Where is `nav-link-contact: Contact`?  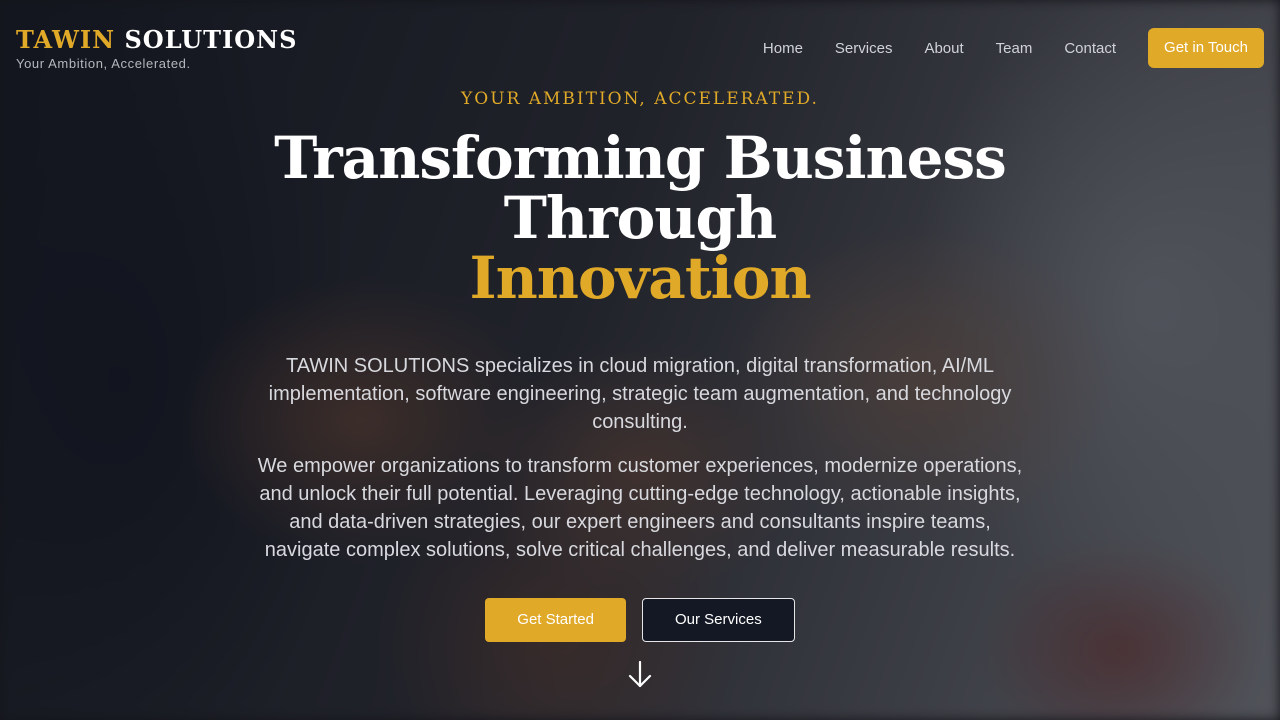
nav-link-contact: Contact is located at coordinates (1090, 48).